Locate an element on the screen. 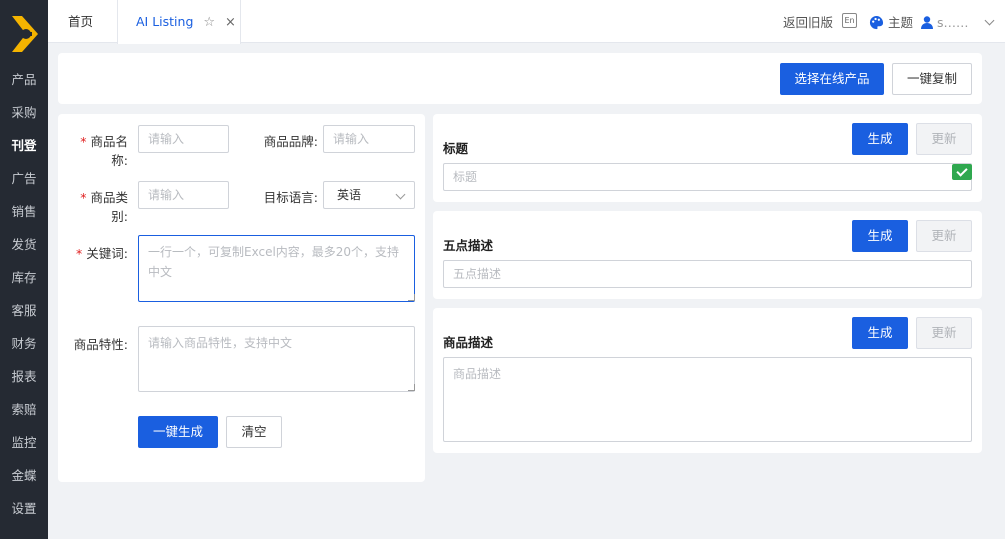  sidebar-item: 报表 is located at coordinates (24, 376).